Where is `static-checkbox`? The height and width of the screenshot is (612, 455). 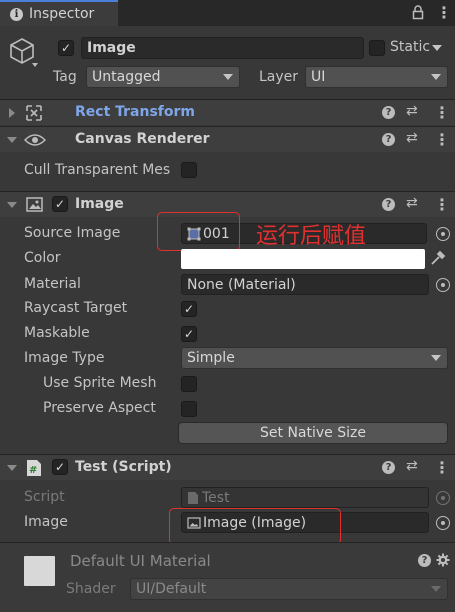 static-checkbox is located at coordinates (377, 48).